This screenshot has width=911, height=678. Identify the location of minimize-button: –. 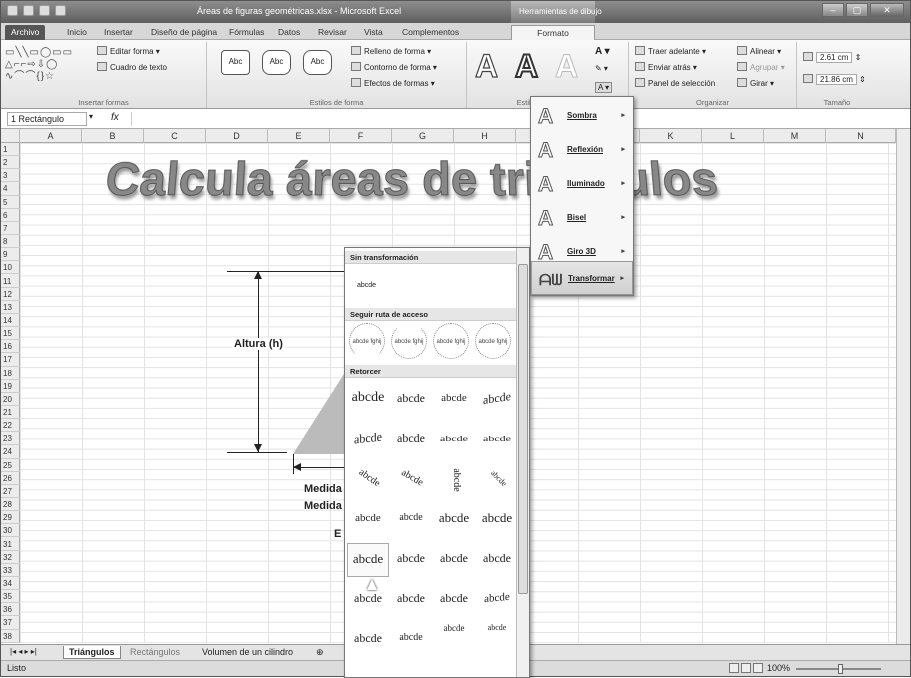
(833, 10).